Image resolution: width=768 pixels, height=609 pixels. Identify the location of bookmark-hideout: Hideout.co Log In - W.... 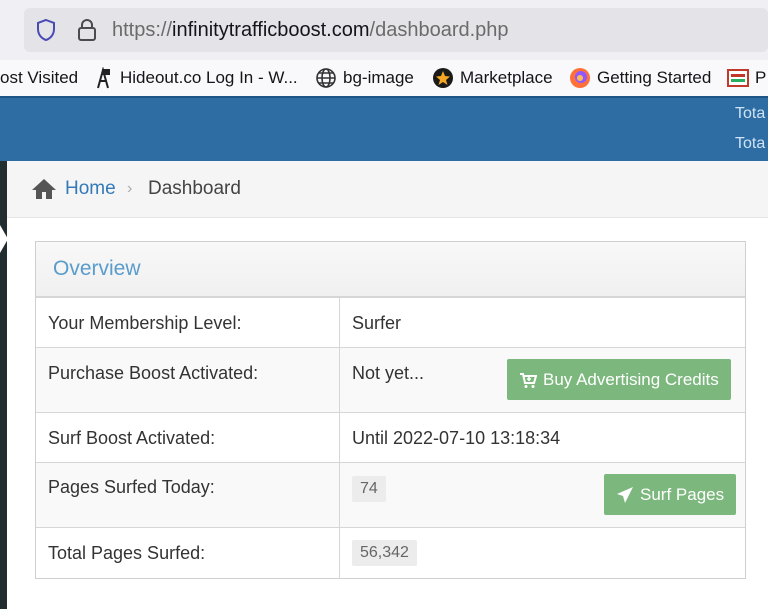
(195, 78).